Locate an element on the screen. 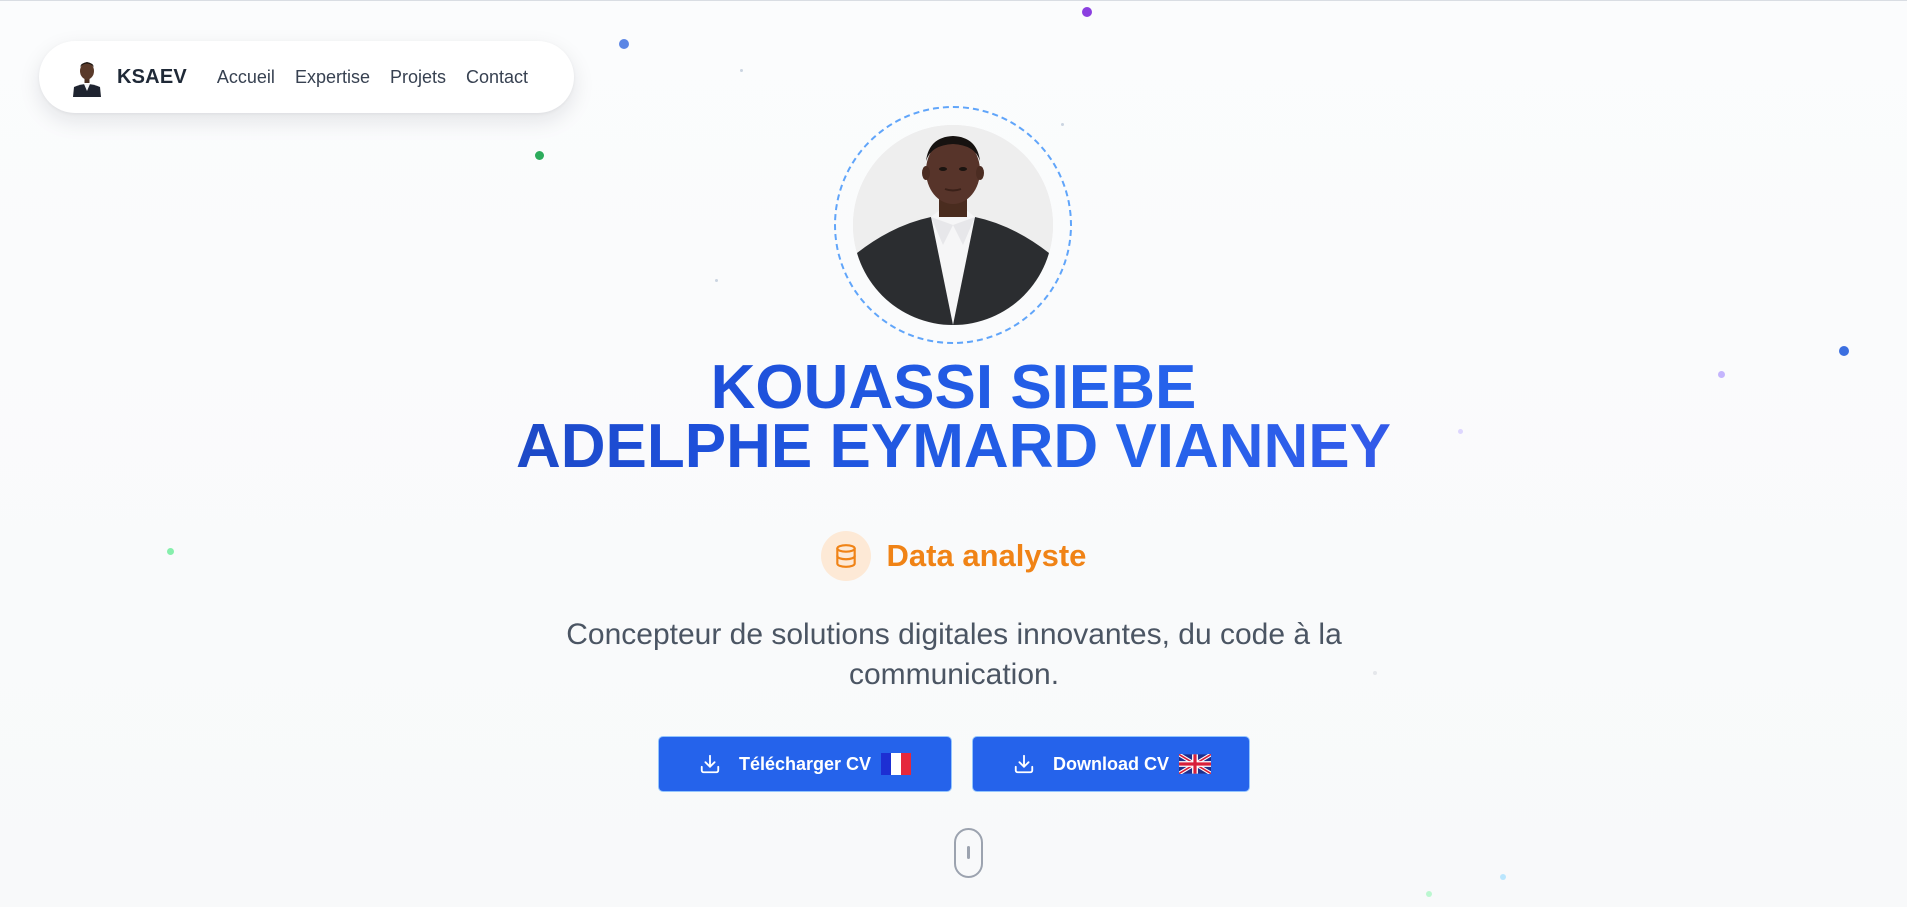 This screenshot has width=1907, height=907. scroll-indicator is located at coordinates (968, 853).